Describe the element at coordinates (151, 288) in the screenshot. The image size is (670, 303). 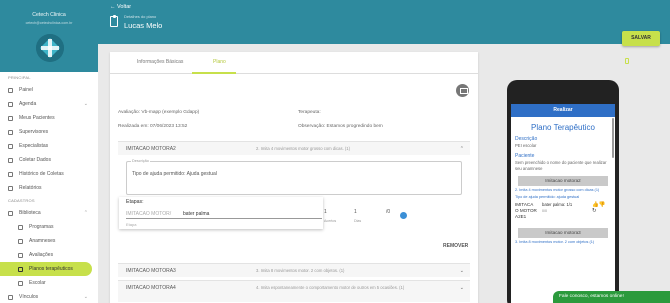
I see `accordion-title: IMITACAO MOTORA4` at that location.